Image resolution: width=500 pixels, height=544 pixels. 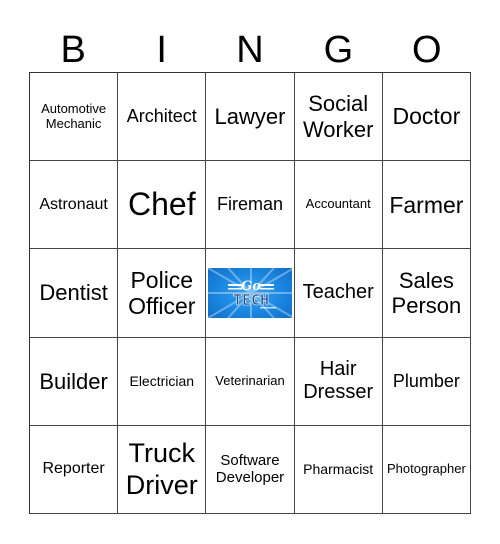 What do you see at coordinates (250, 469) in the screenshot?
I see `bingo-cell: Software Developer` at bounding box center [250, 469].